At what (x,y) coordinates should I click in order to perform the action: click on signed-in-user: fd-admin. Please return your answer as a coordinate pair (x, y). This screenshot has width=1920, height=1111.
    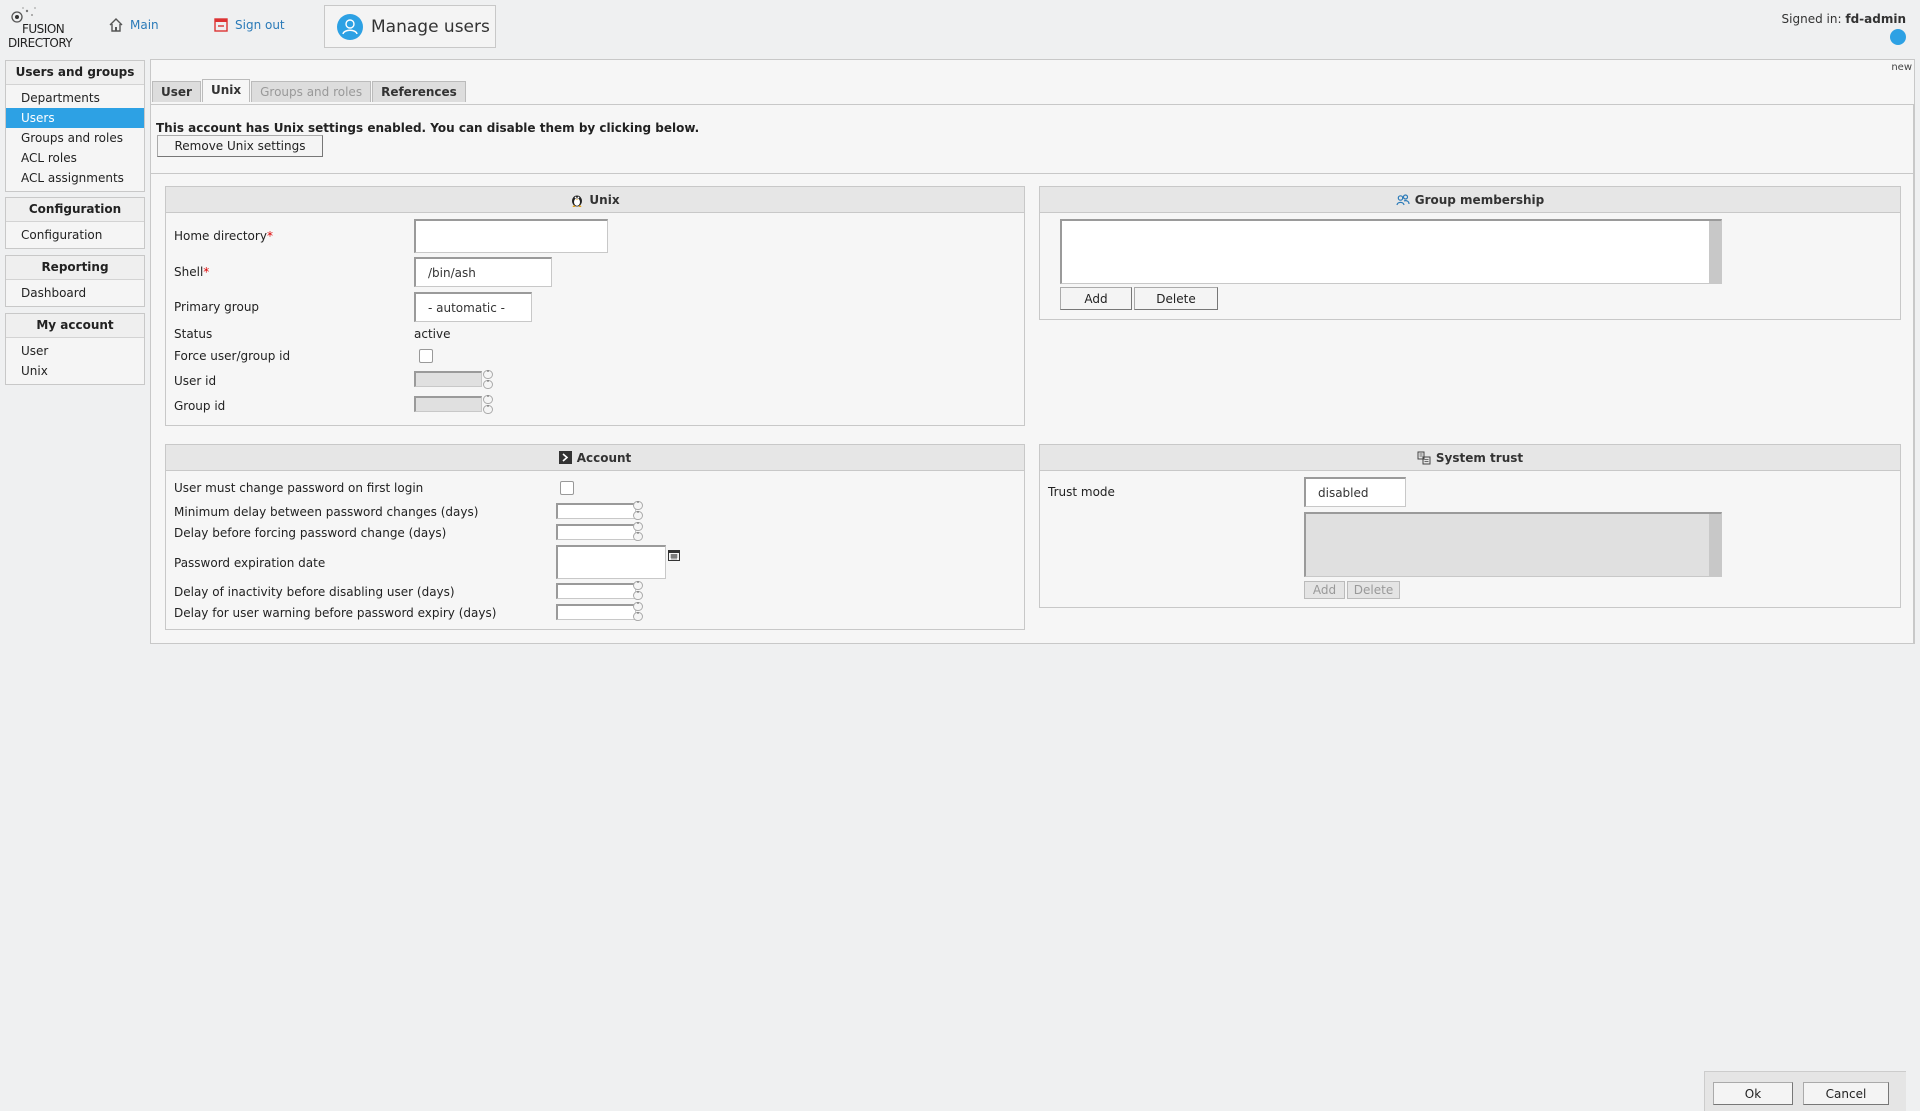
    Looking at the image, I should click on (1875, 19).